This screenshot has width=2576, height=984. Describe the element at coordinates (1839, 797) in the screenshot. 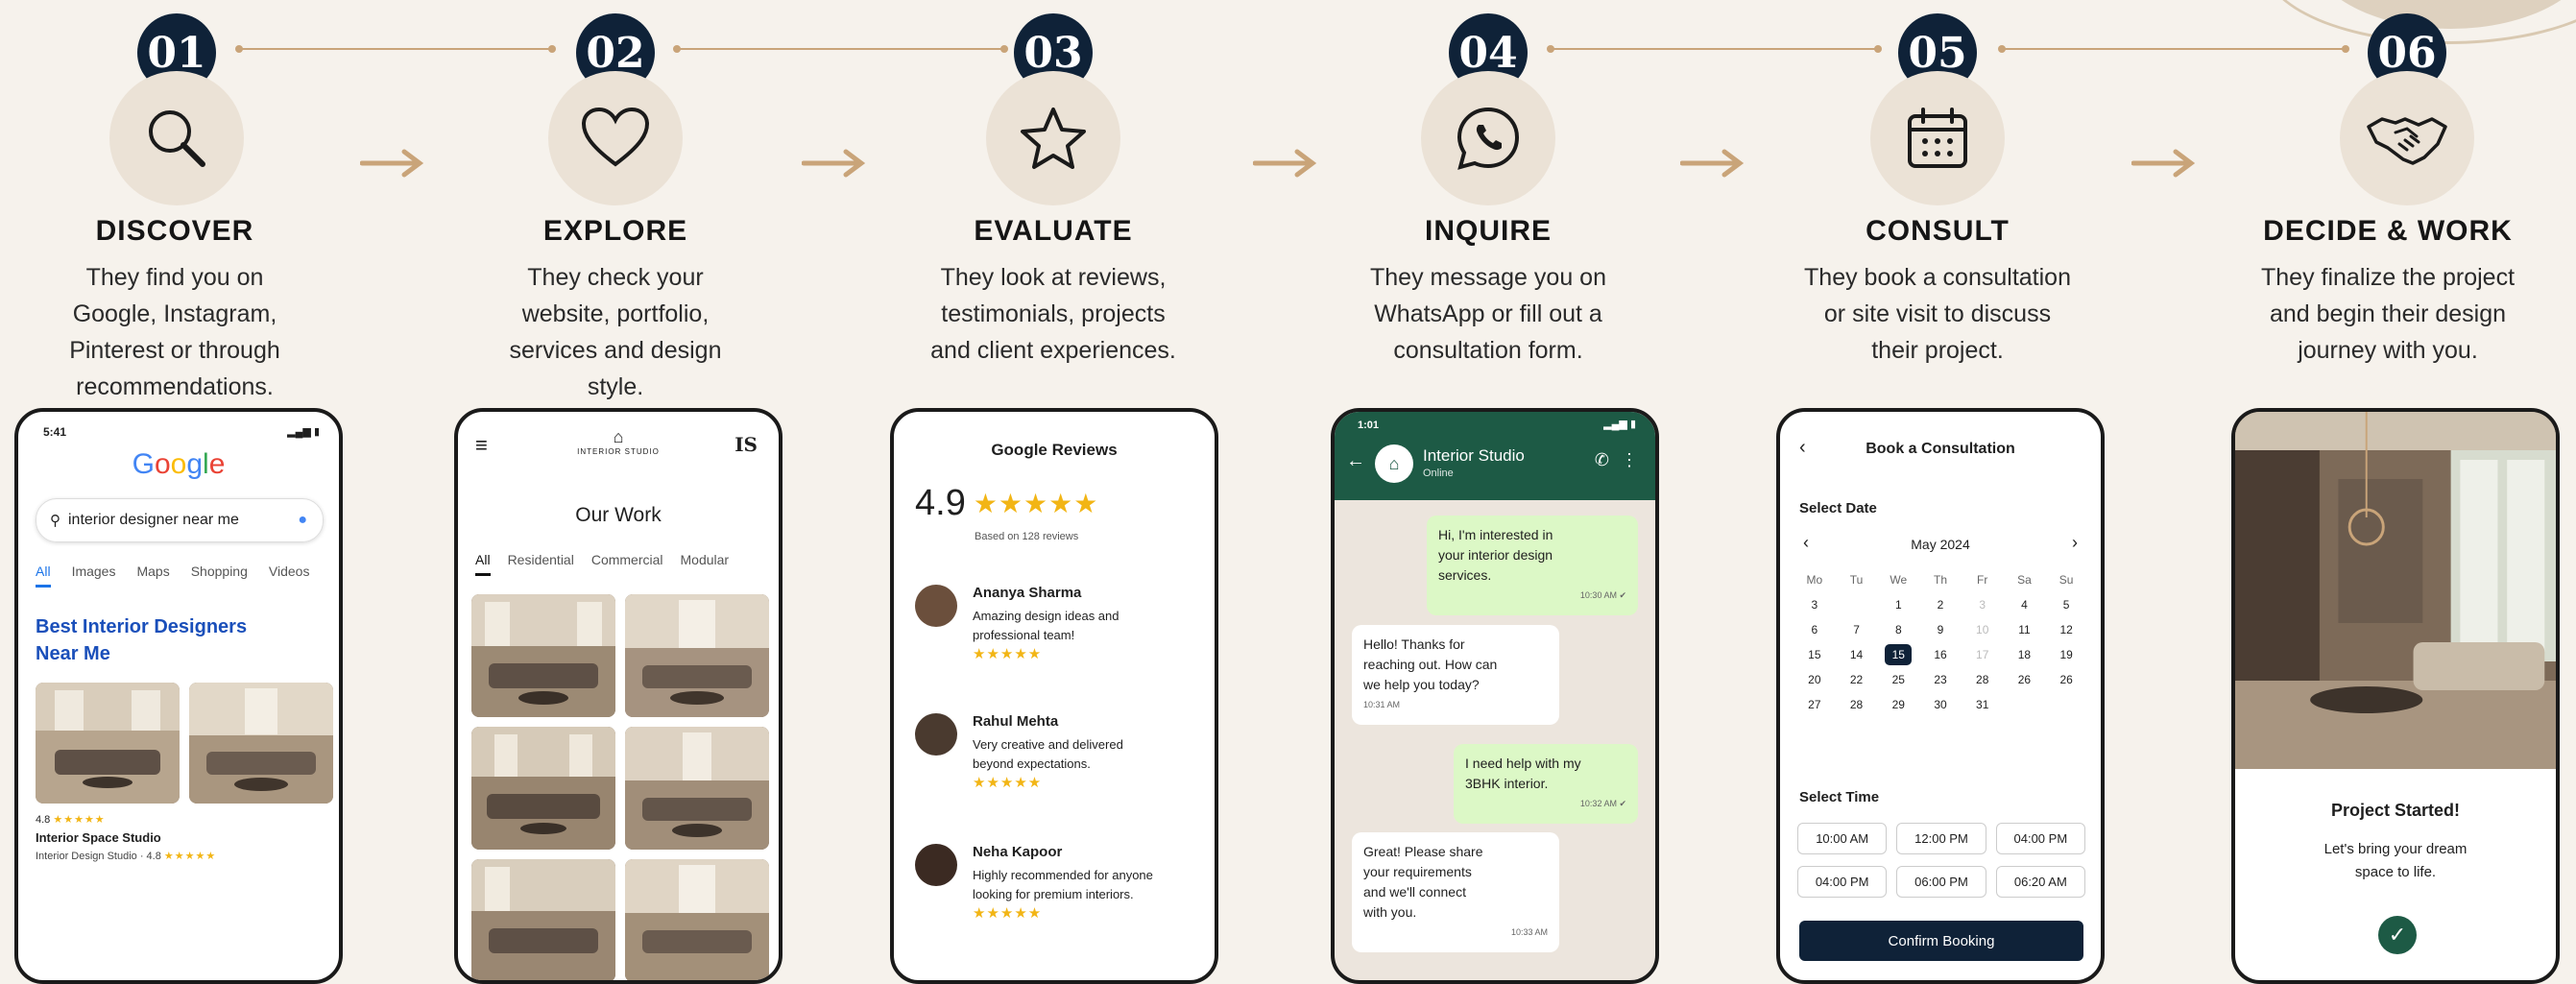

I see `select-time-label: Select Time` at that location.